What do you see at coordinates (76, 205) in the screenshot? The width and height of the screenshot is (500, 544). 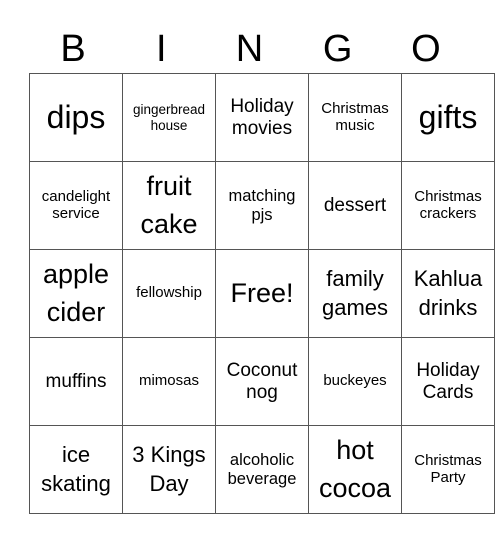 I see `bingo-cell: candelight service` at bounding box center [76, 205].